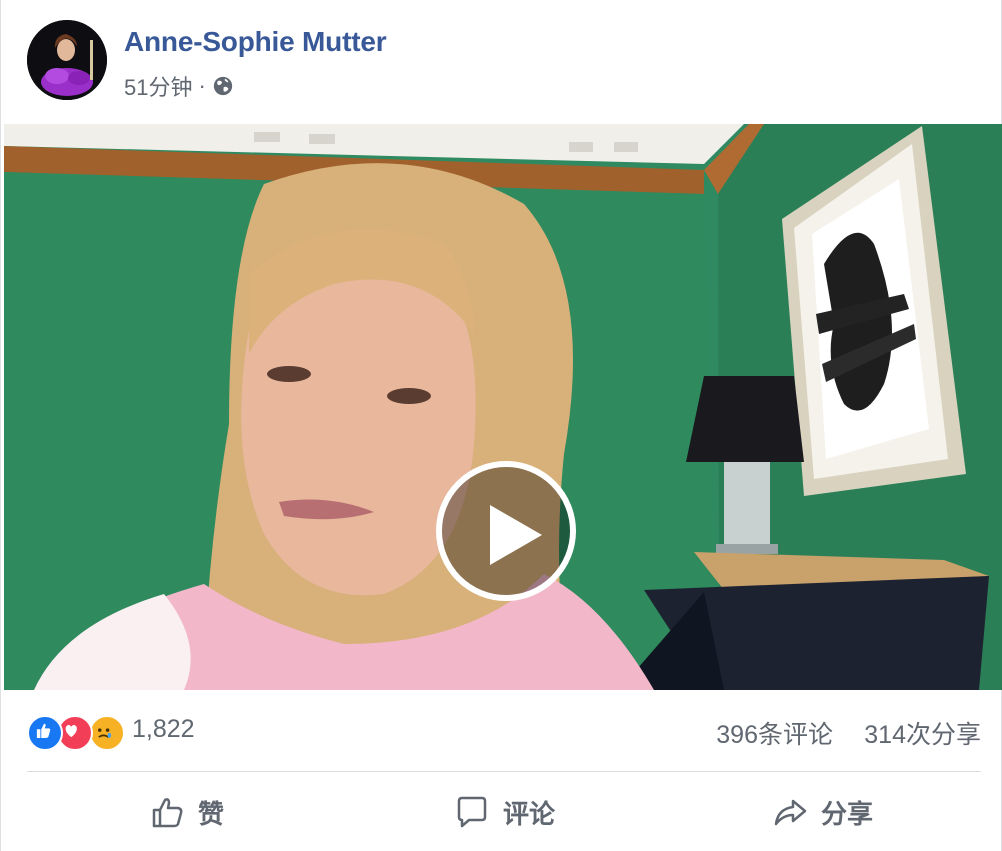 The width and height of the screenshot is (1002, 851). I want to click on reaction-count: 1,822, so click(163, 729).